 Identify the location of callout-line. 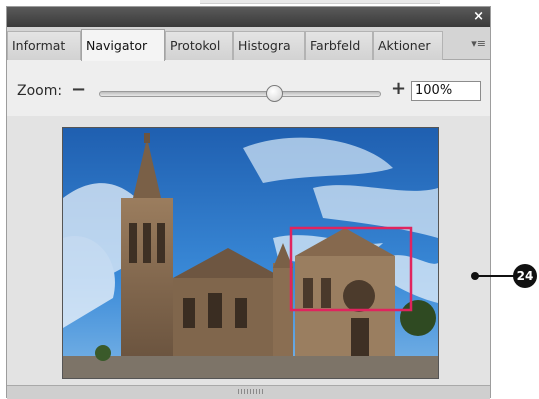
(496, 276).